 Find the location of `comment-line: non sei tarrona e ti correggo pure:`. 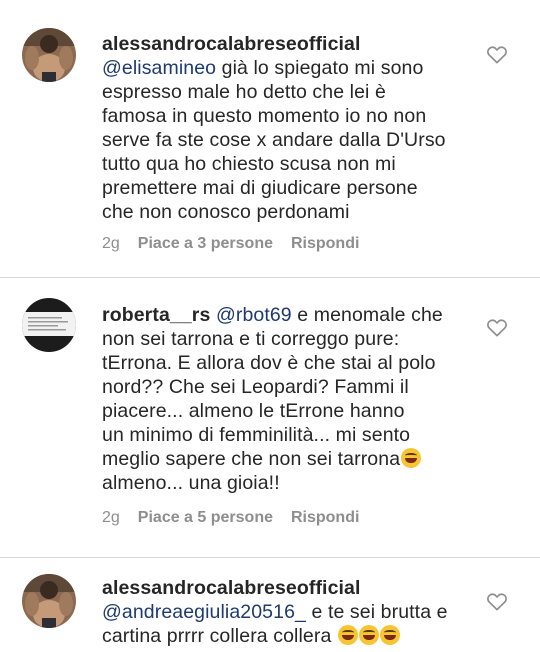

comment-line: non sei tarrona e ti correggo pure: is located at coordinates (251, 339).